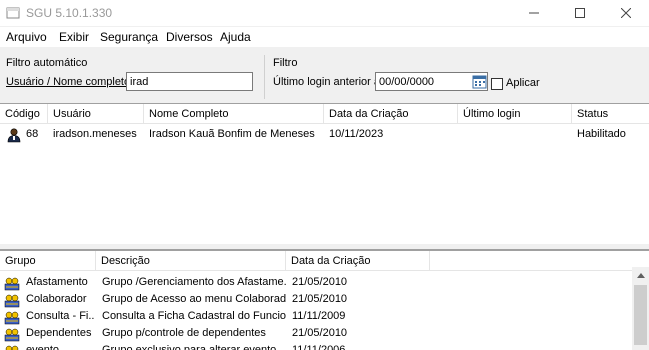  What do you see at coordinates (232, 134) in the screenshot?
I see `user-nome: Iradson Kauã Bonfim de Meneses` at bounding box center [232, 134].